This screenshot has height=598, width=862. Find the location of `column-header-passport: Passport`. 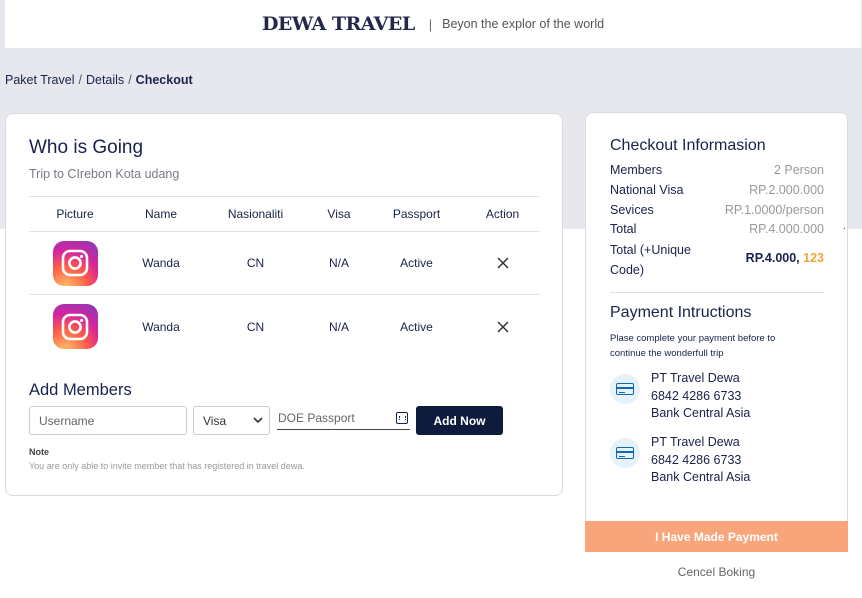

column-header-passport: Passport is located at coordinates (416, 214).